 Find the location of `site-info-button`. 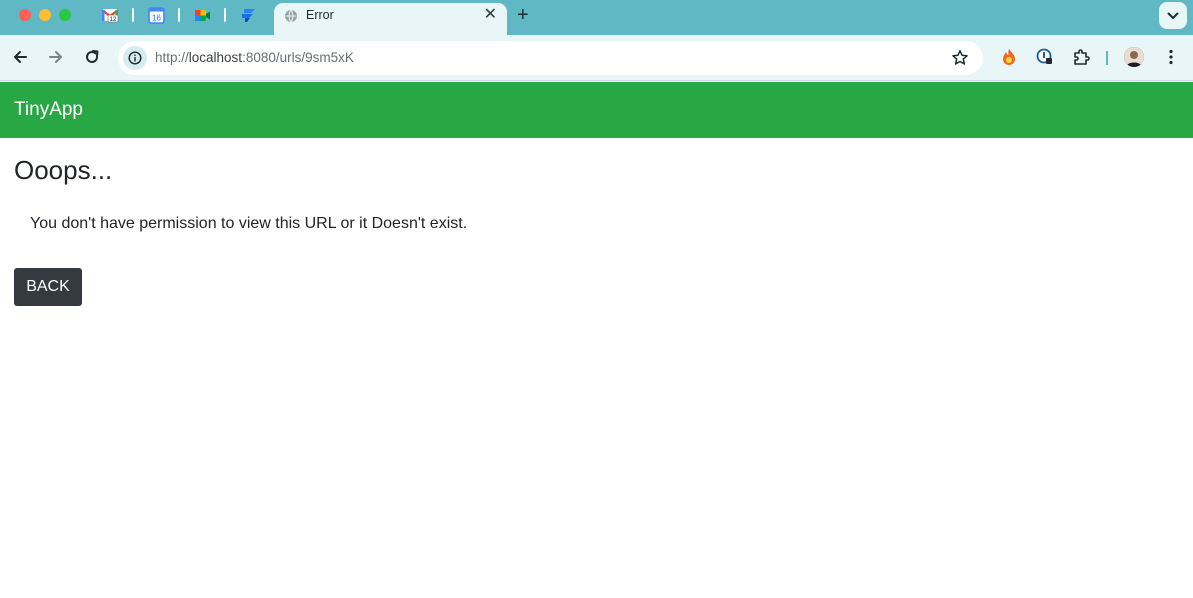

site-info-button is located at coordinates (135, 58).